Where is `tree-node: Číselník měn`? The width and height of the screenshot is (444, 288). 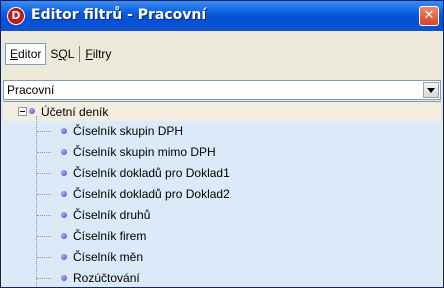
tree-node: Číselník měn is located at coordinates (108, 257).